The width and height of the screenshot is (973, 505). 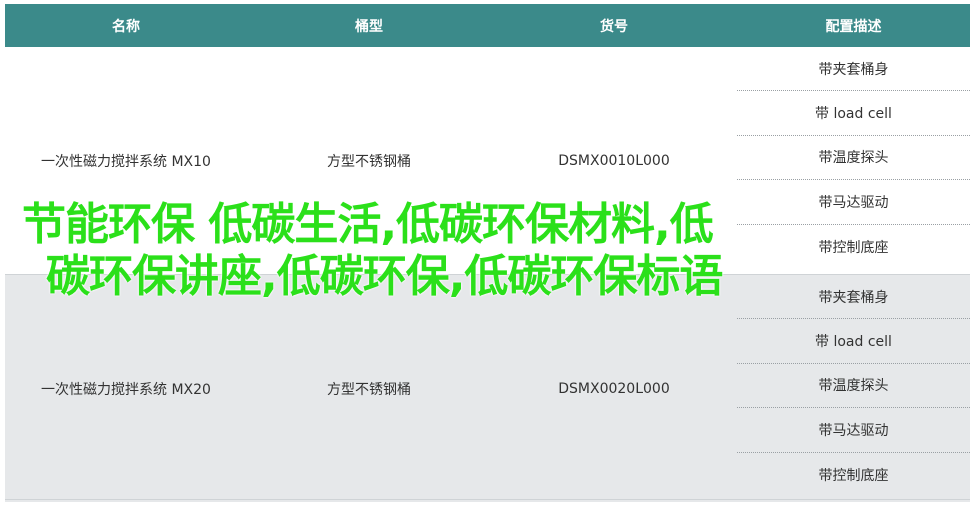 What do you see at coordinates (369, 26) in the screenshot?
I see `header-tank-type: 桶型` at bounding box center [369, 26].